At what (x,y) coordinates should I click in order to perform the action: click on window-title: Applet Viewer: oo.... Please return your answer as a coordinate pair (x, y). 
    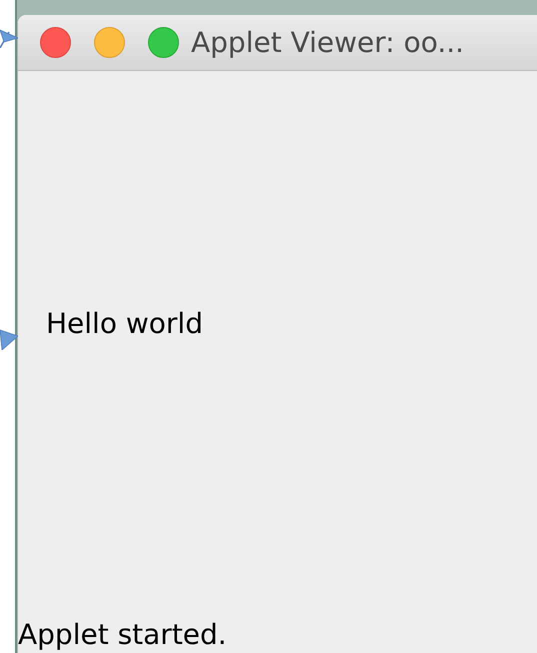
    Looking at the image, I should click on (327, 42).